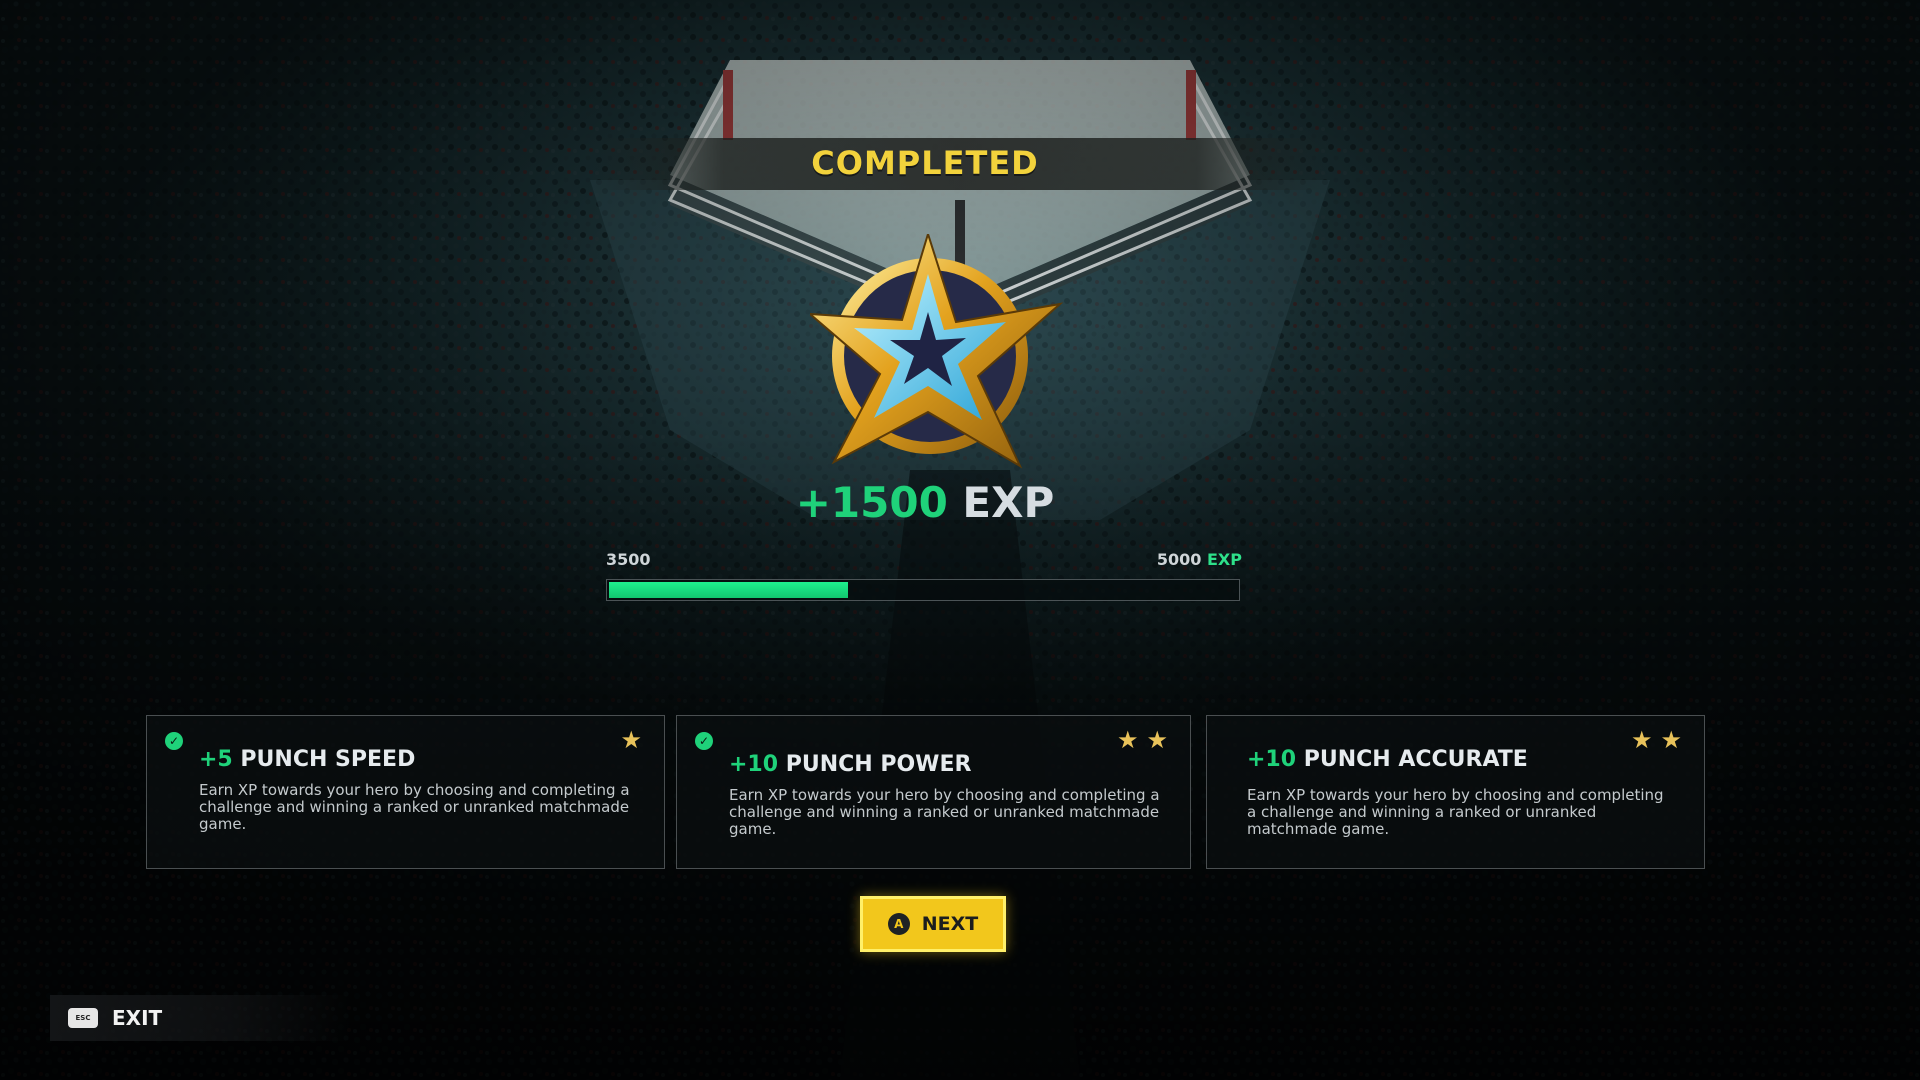  What do you see at coordinates (1179, 559) in the screenshot?
I see `progress-max-value: 5000` at bounding box center [1179, 559].